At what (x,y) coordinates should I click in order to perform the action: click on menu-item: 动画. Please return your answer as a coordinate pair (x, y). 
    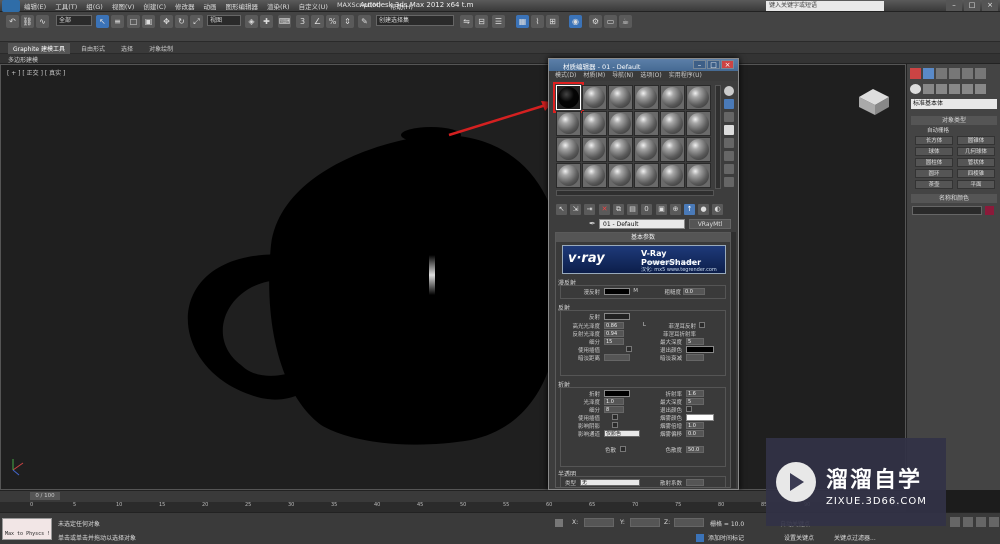
    Looking at the image, I should click on (210, 6).